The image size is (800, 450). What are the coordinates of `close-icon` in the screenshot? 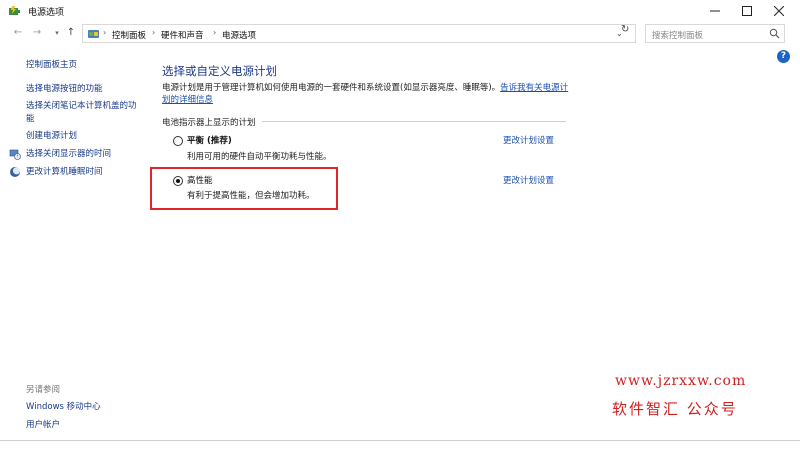 It's located at (779, 11).